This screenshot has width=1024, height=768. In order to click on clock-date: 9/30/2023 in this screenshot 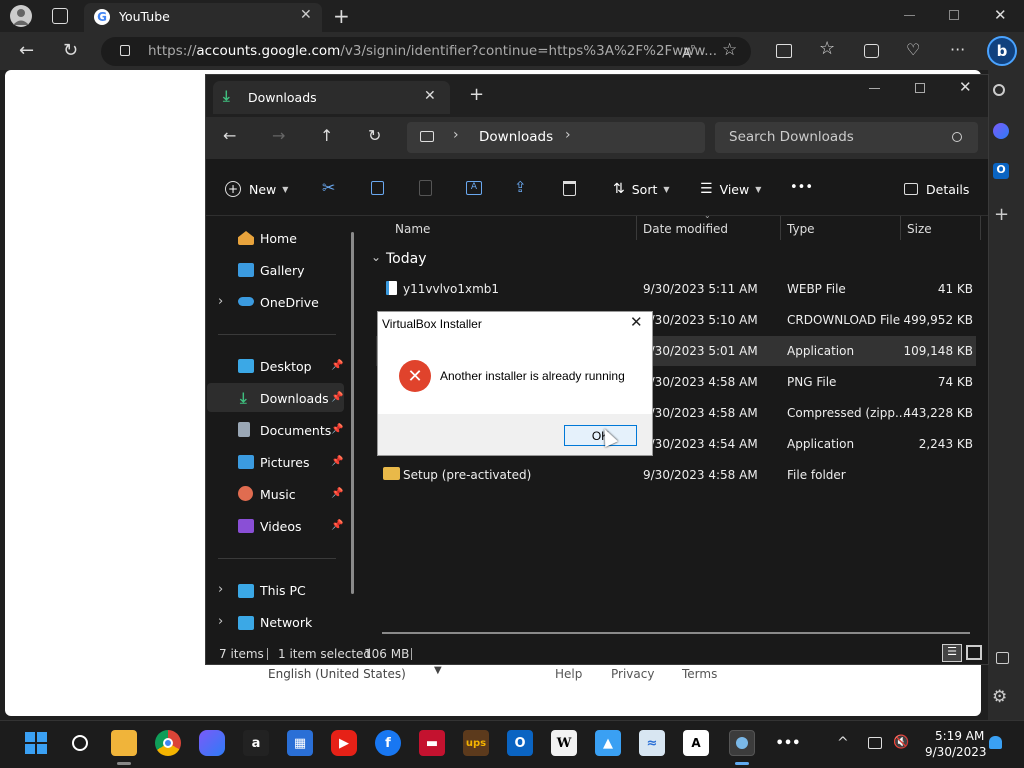, I will do `click(956, 752)`.